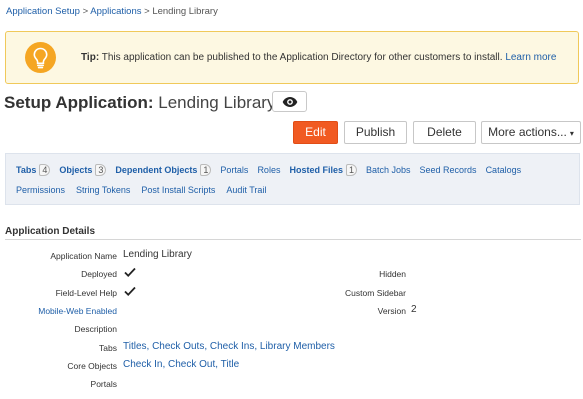 Image resolution: width=583 pixels, height=399 pixels. I want to click on application-name-label: Application Name, so click(83, 256).